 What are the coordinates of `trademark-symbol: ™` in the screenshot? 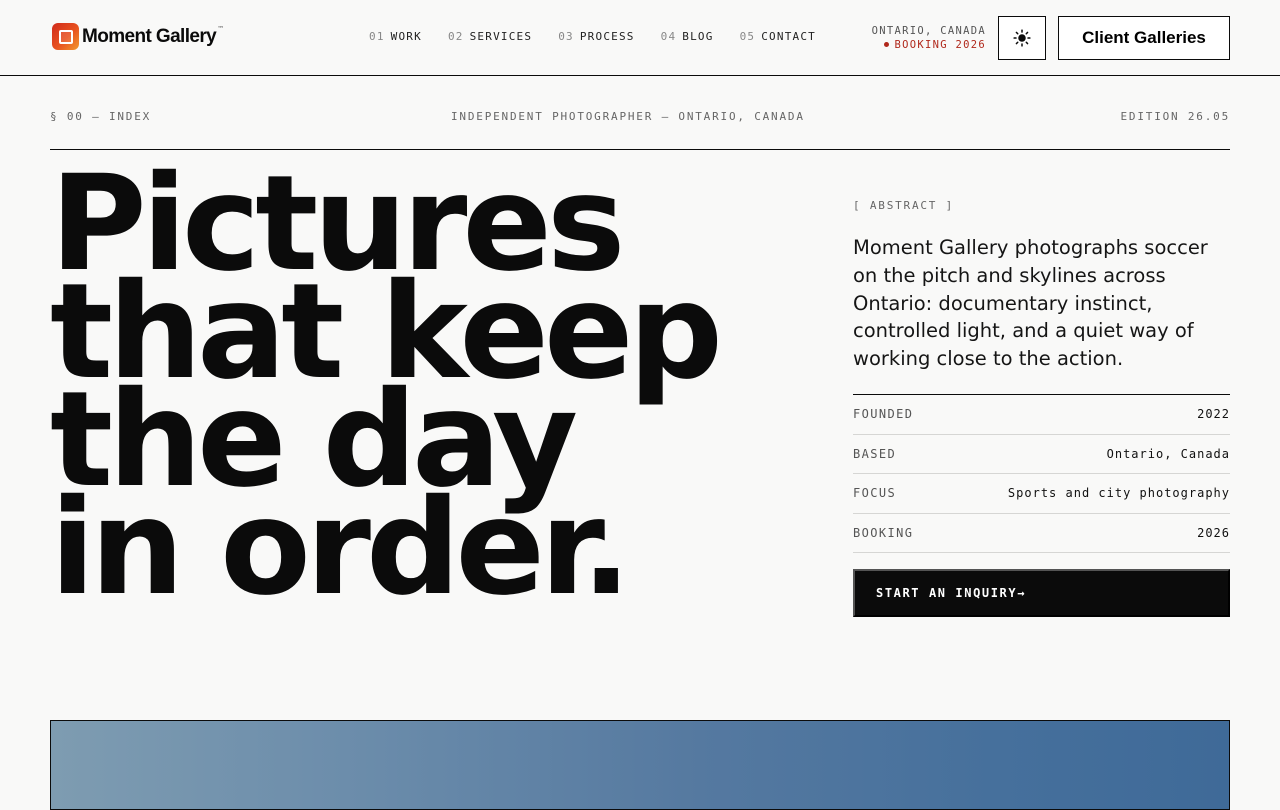 It's located at (221, 28).